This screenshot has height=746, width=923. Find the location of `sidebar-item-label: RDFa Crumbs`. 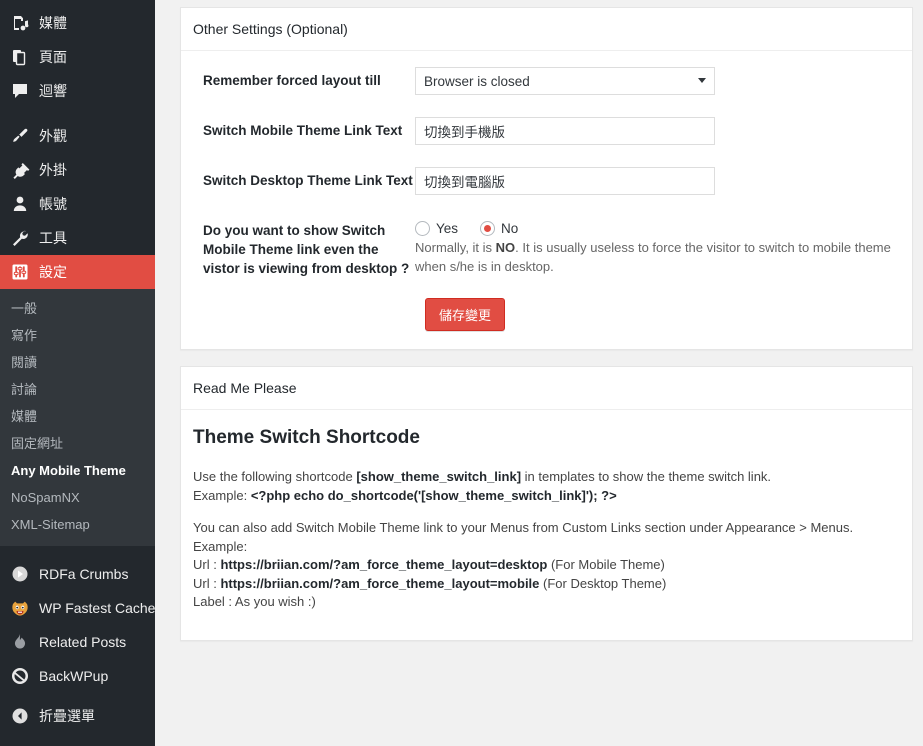

sidebar-item-label: RDFa Crumbs is located at coordinates (84, 574).